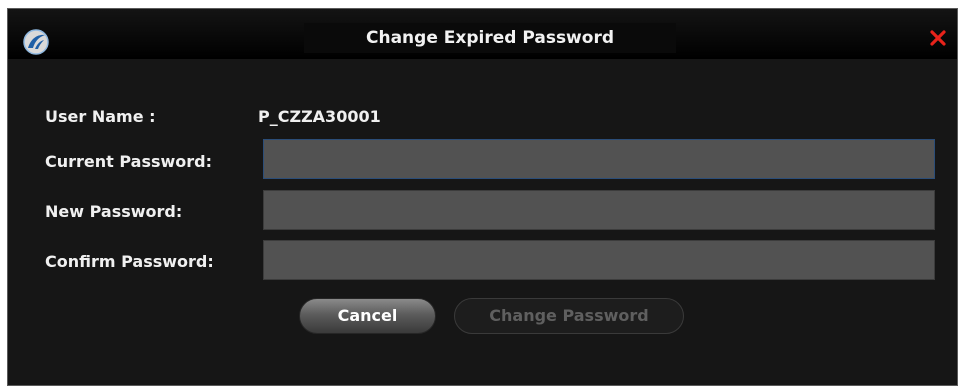 This screenshot has width=965, height=392. What do you see at coordinates (599, 159) in the screenshot?
I see `current-password-field` at bounding box center [599, 159].